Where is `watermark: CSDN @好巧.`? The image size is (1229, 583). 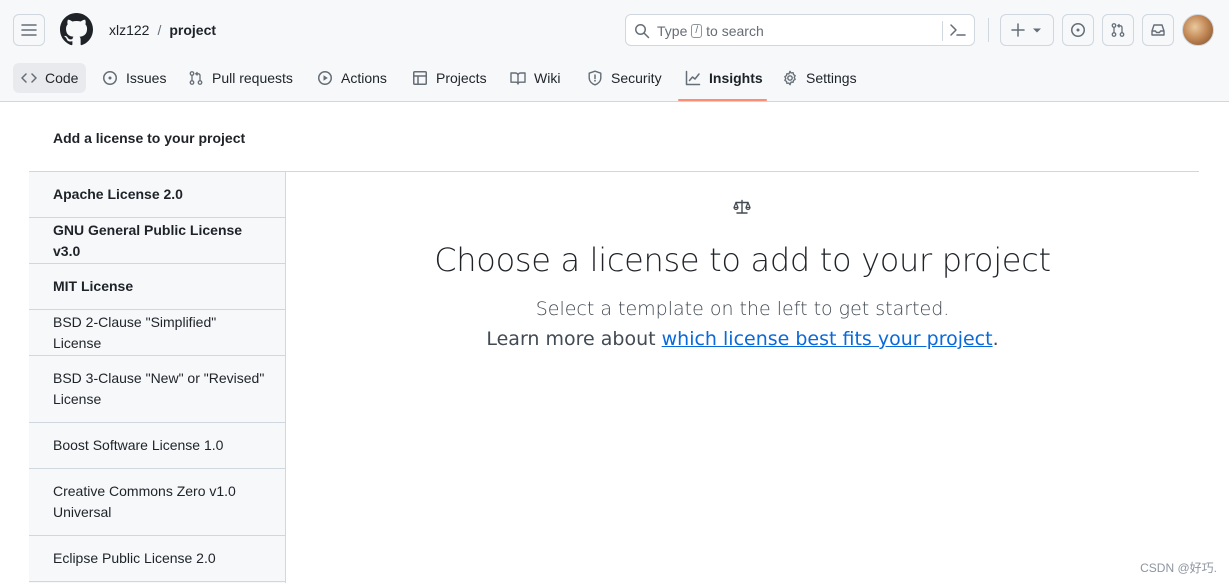 watermark: CSDN @好巧. is located at coordinates (1178, 568).